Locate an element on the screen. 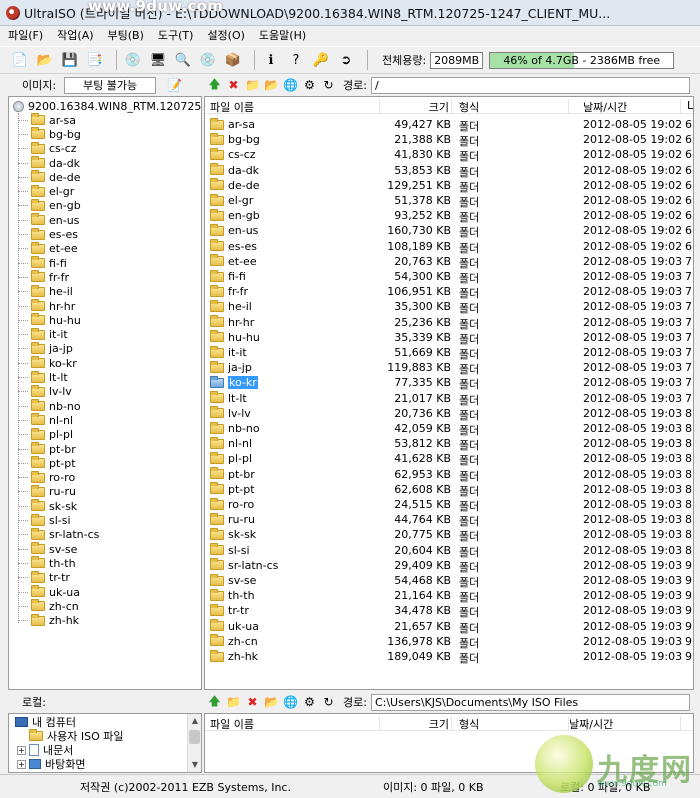  scroll-up-icon: ▲ is located at coordinates (194, 721).